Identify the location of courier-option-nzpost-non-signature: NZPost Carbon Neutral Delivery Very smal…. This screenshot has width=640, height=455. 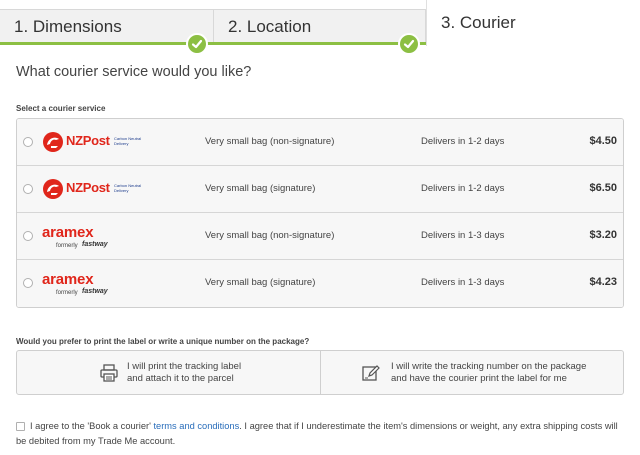
(320, 142).